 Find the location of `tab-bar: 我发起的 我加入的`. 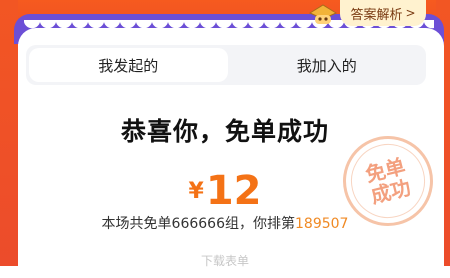

tab-bar: 我发起的 我加入的 is located at coordinates (226, 65).